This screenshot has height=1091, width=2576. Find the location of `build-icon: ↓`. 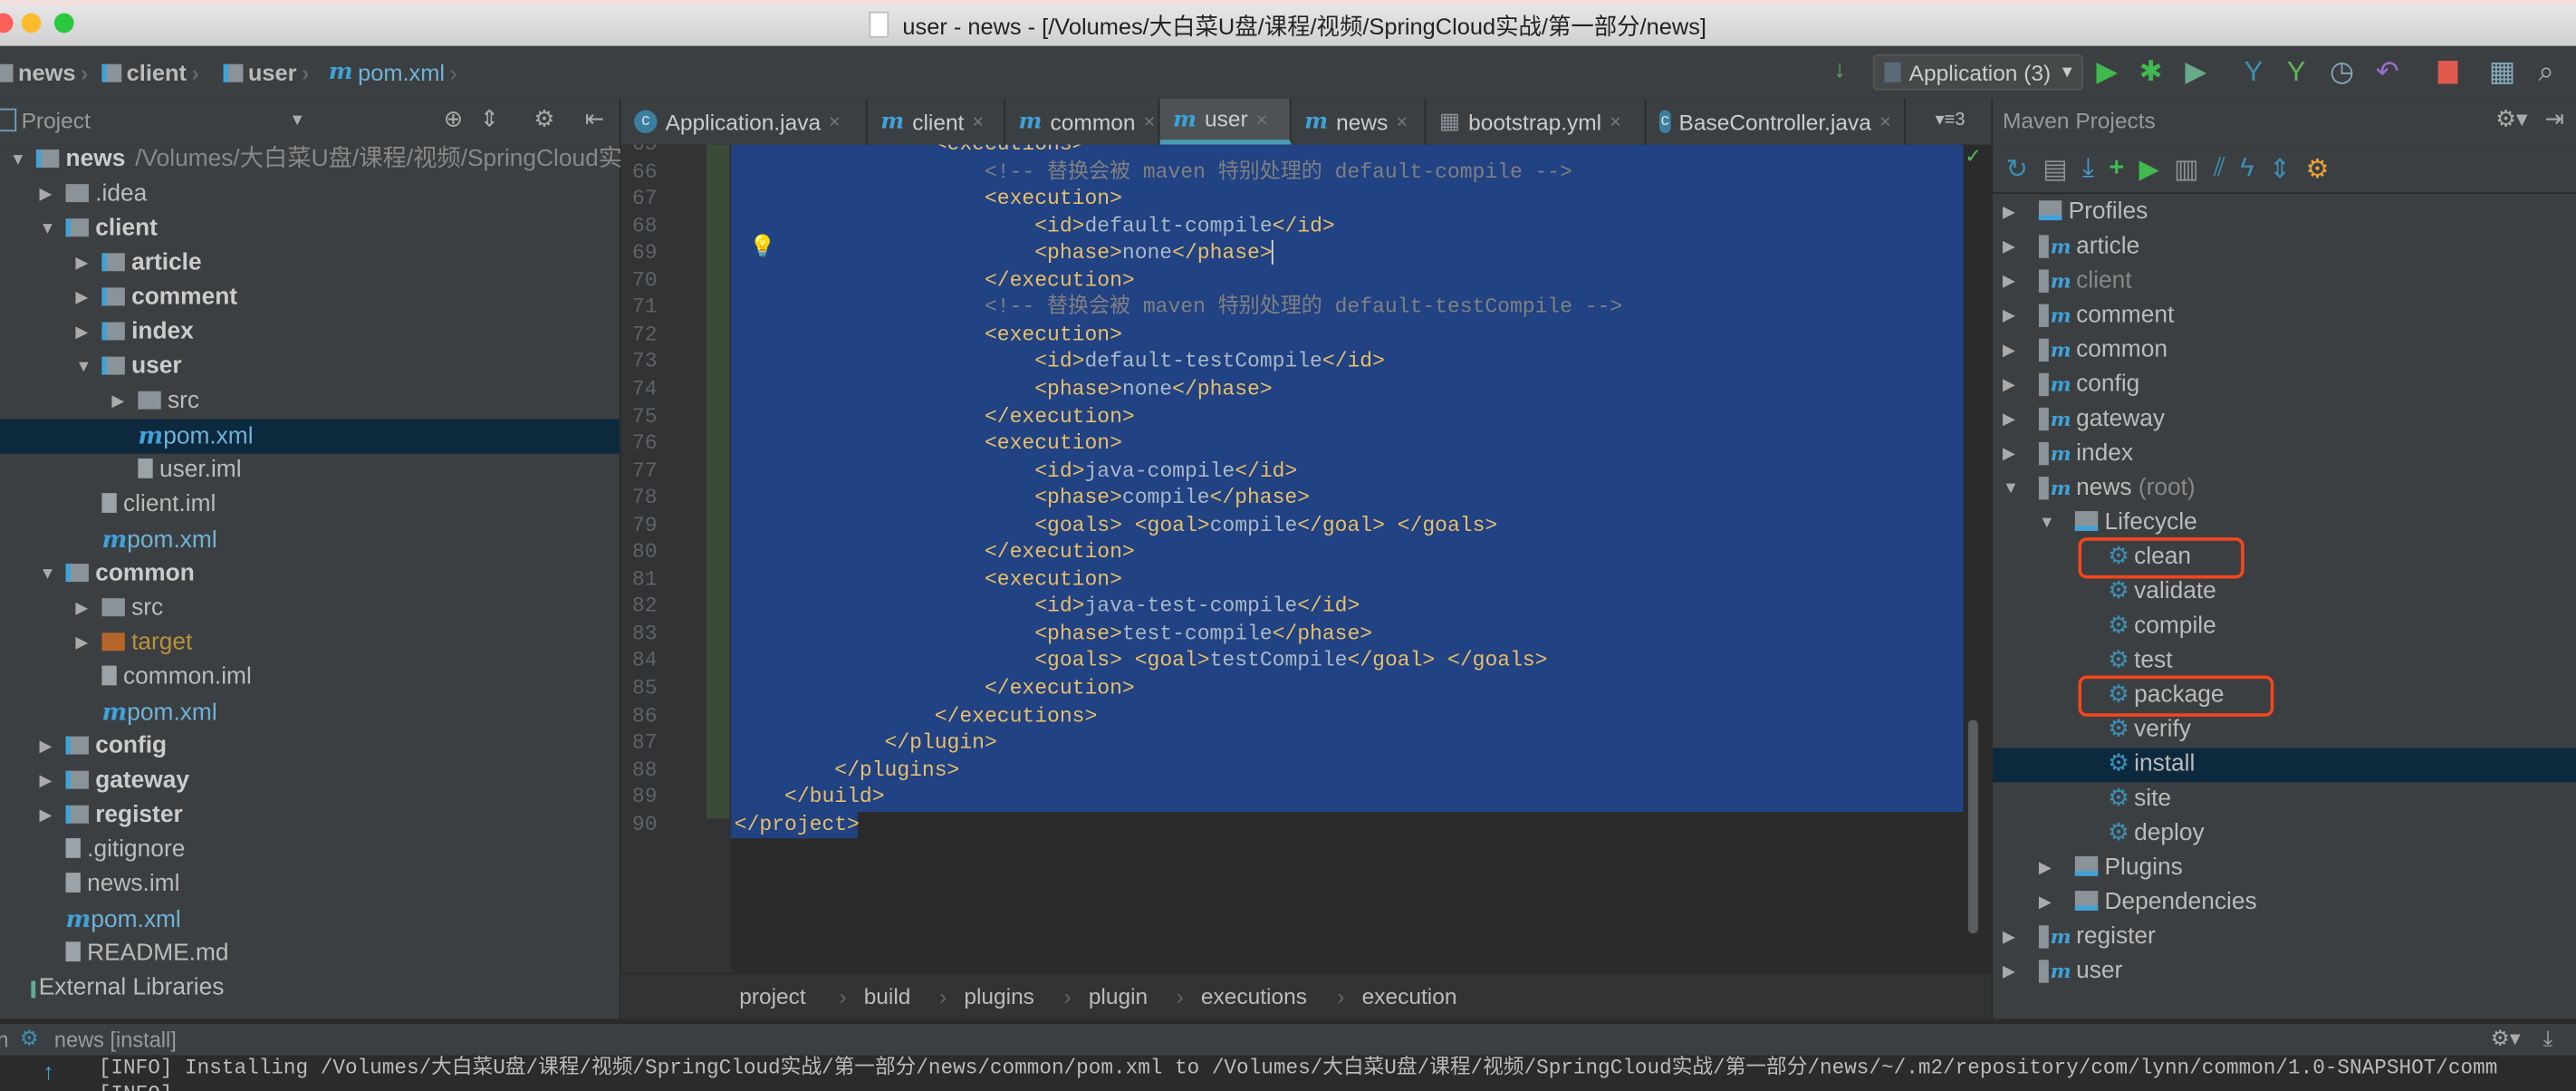

build-icon: ↓ is located at coordinates (1839, 70).